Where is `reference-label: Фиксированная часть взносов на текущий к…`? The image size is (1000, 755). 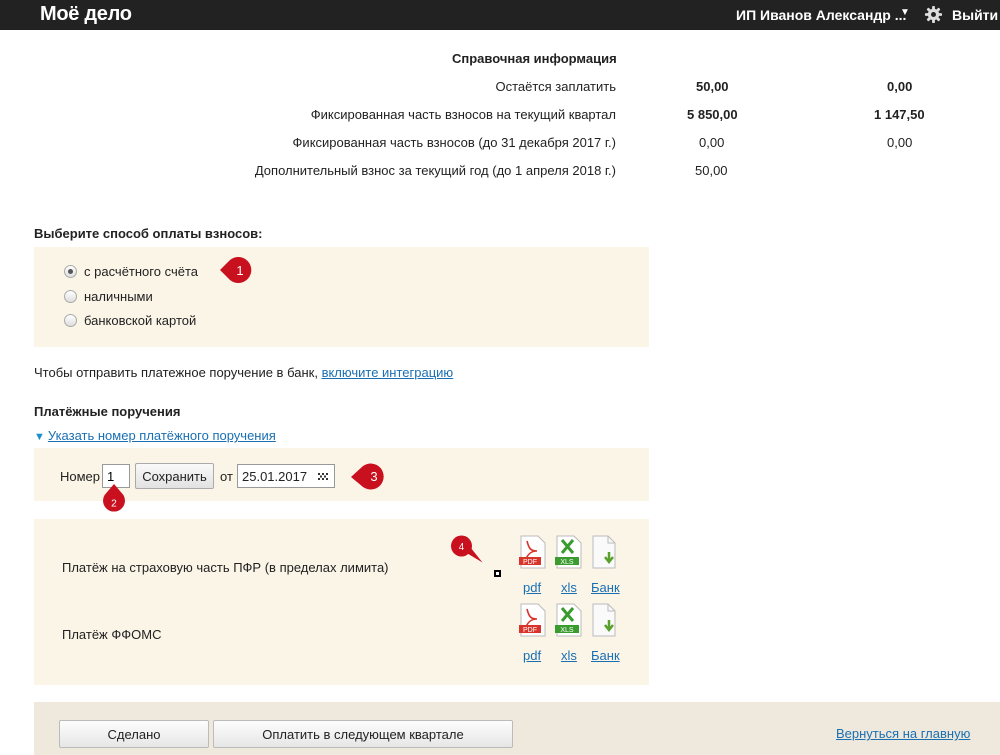 reference-label: Фиксированная часть взносов на текущий к… is located at coordinates (463, 114).